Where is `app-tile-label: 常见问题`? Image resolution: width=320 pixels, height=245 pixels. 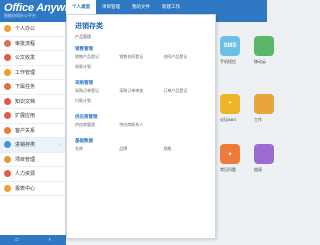
app-tile-label: 常见问题 is located at coordinates (228, 169).